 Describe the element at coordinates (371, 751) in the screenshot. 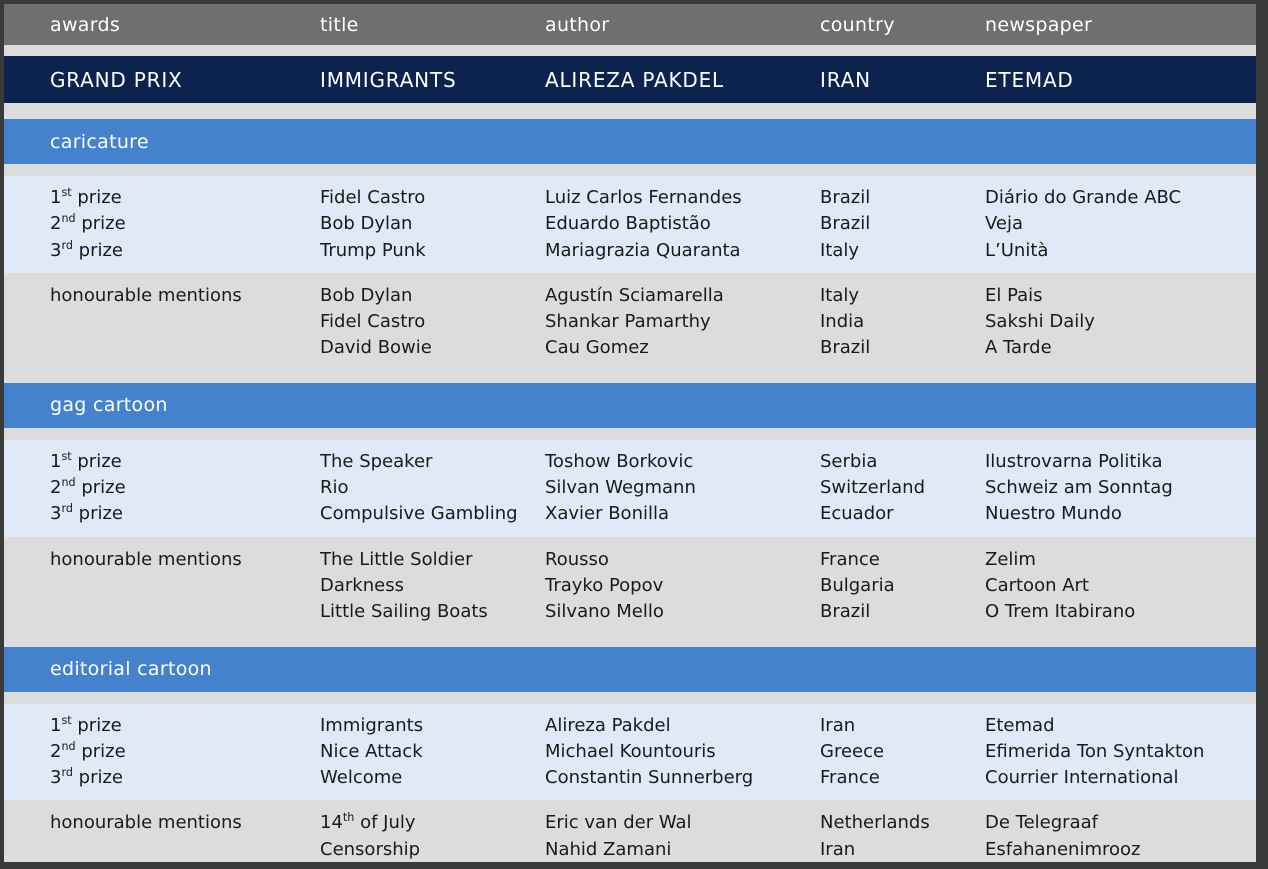

I see `cell-title: Nice Attack` at that location.